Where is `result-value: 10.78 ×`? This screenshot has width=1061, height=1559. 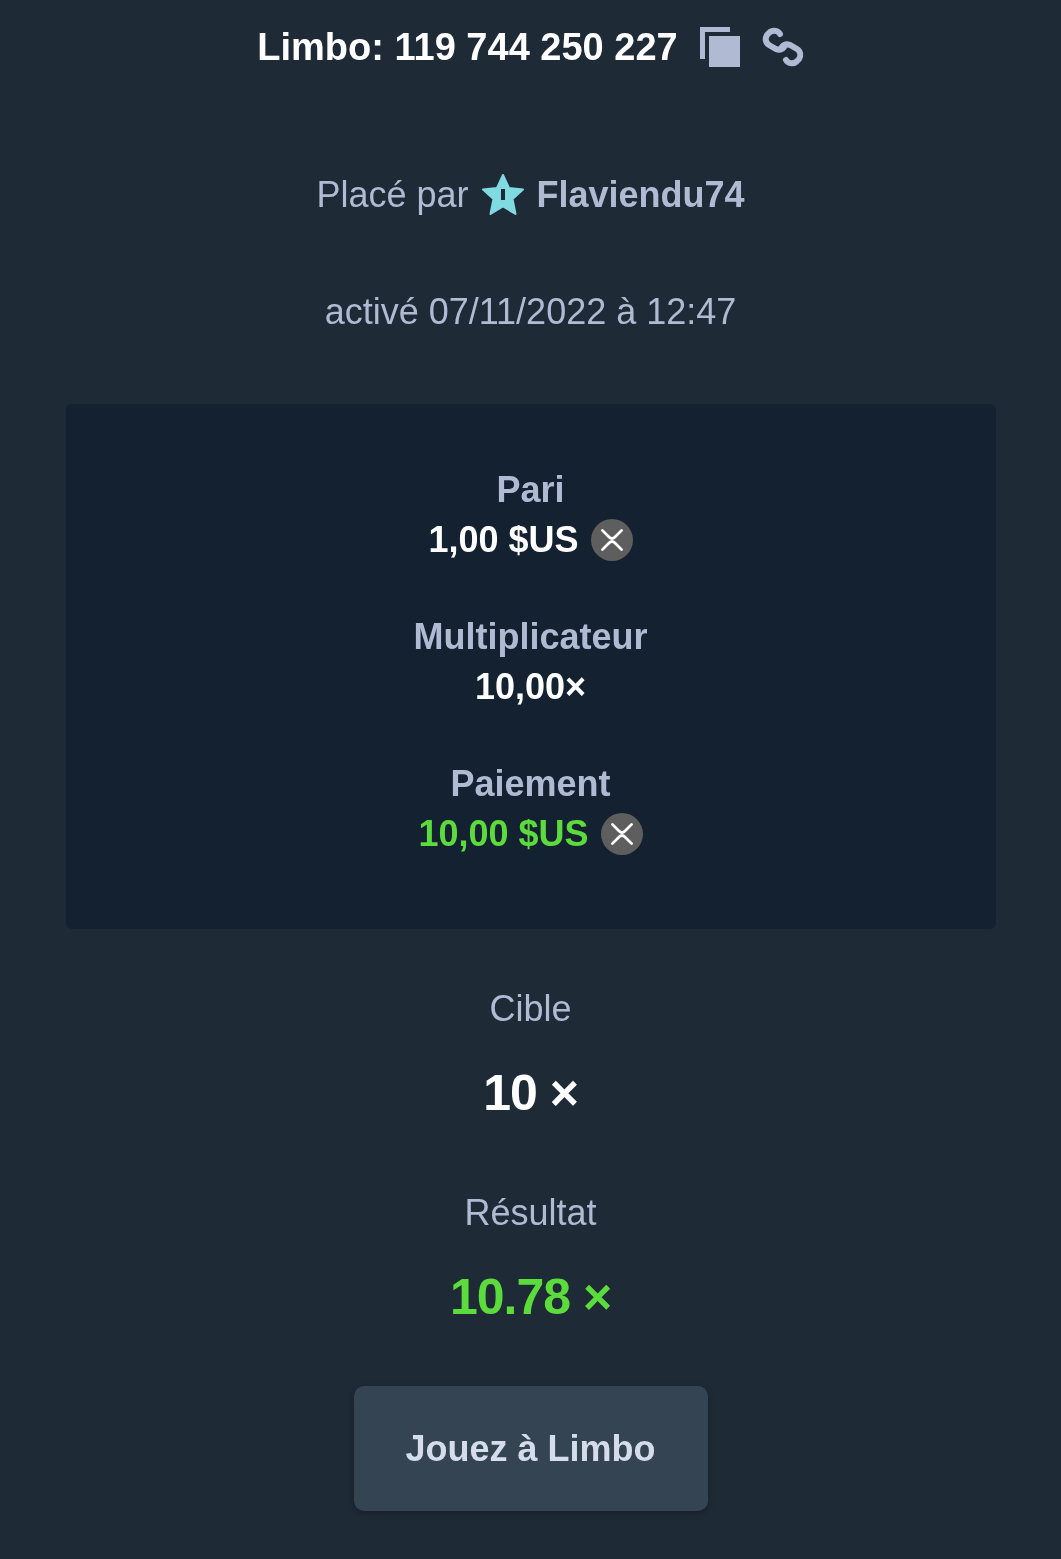 result-value: 10.78 × is located at coordinates (530, 1297).